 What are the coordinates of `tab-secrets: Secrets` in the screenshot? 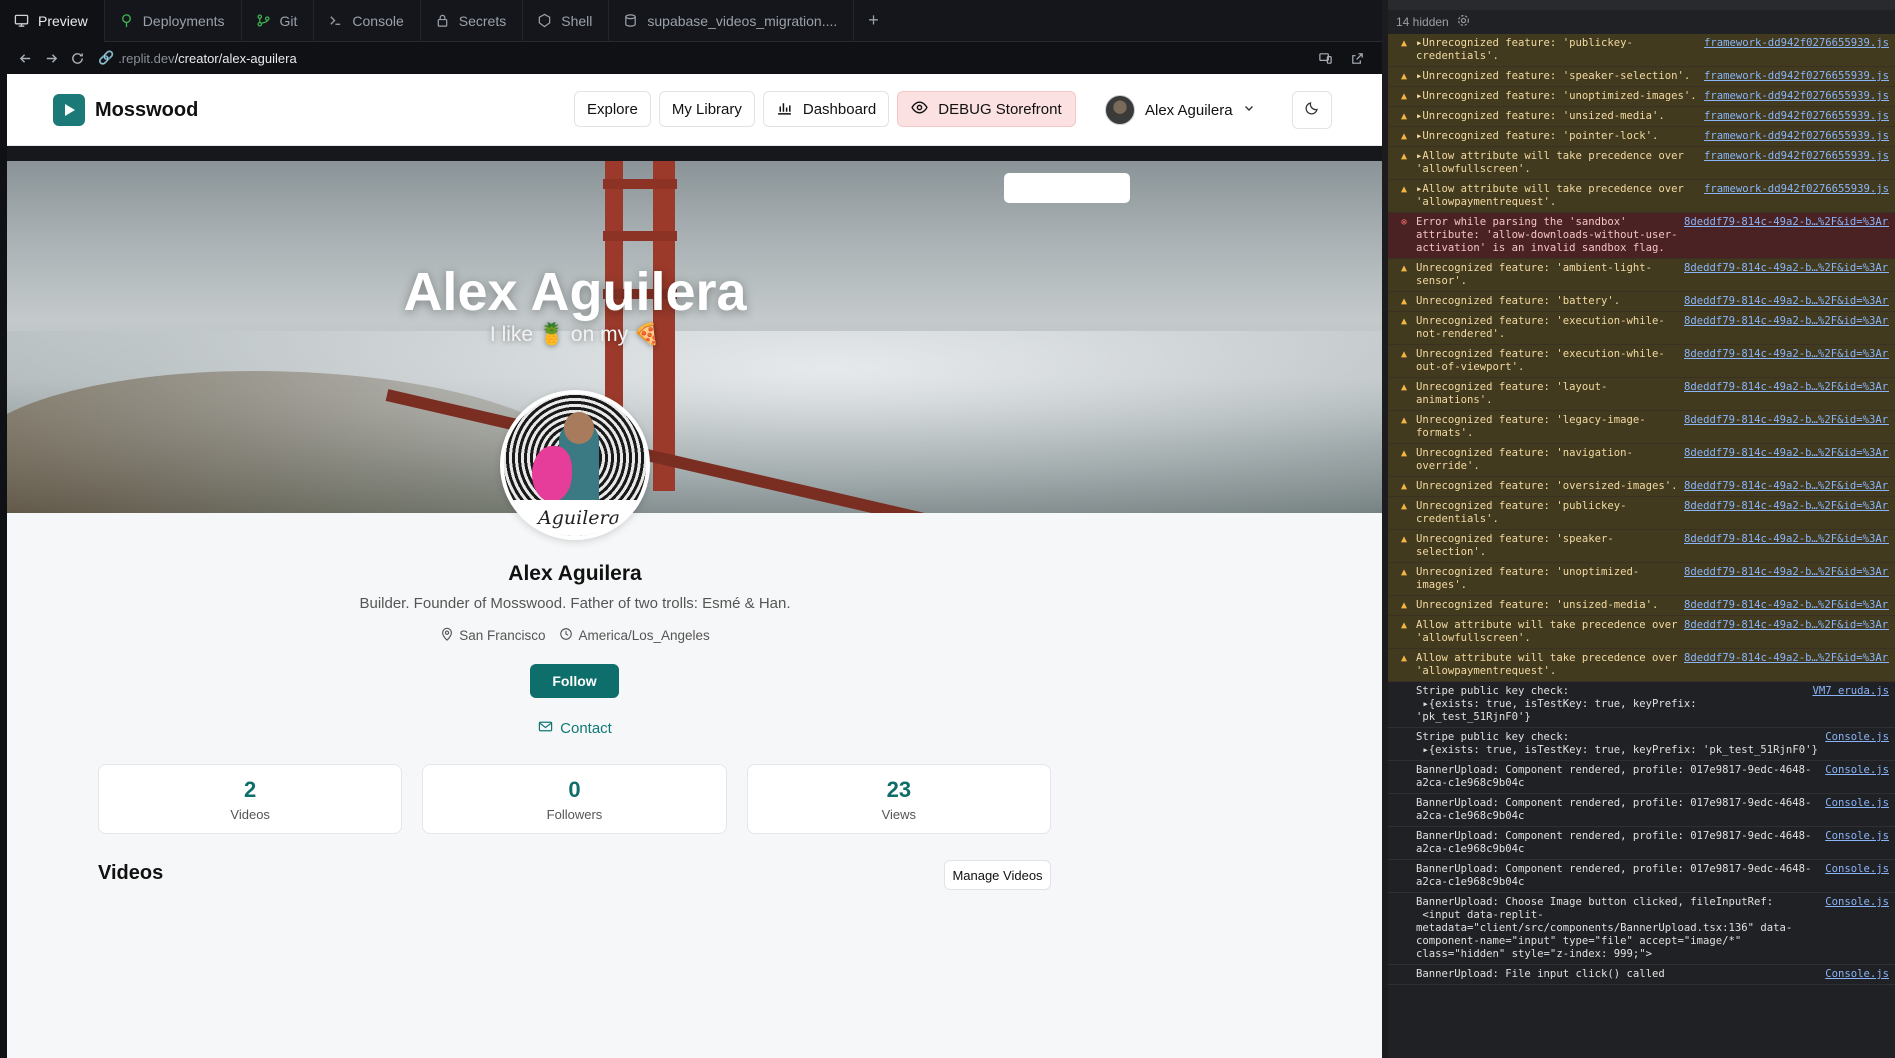 It's located at (472, 21).